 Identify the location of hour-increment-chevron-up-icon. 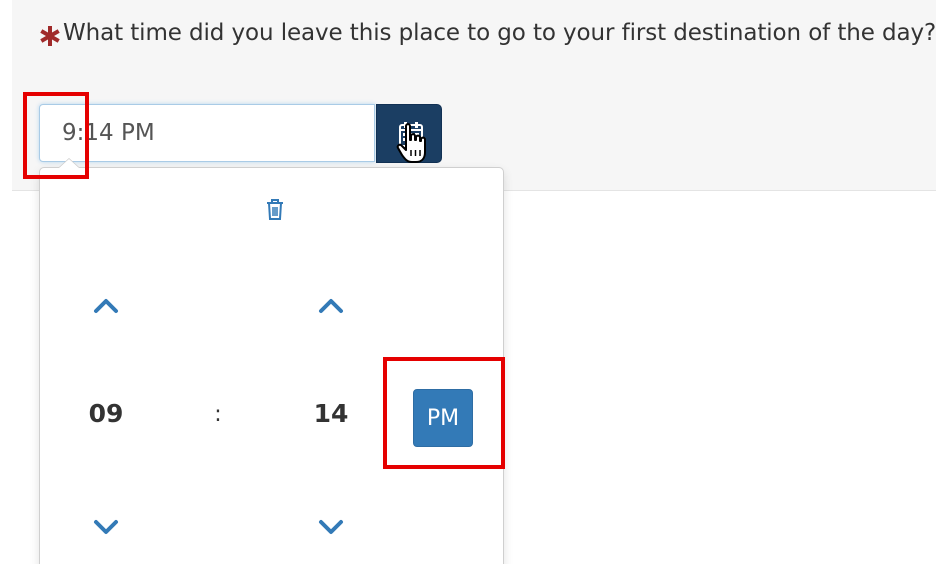
(106, 306).